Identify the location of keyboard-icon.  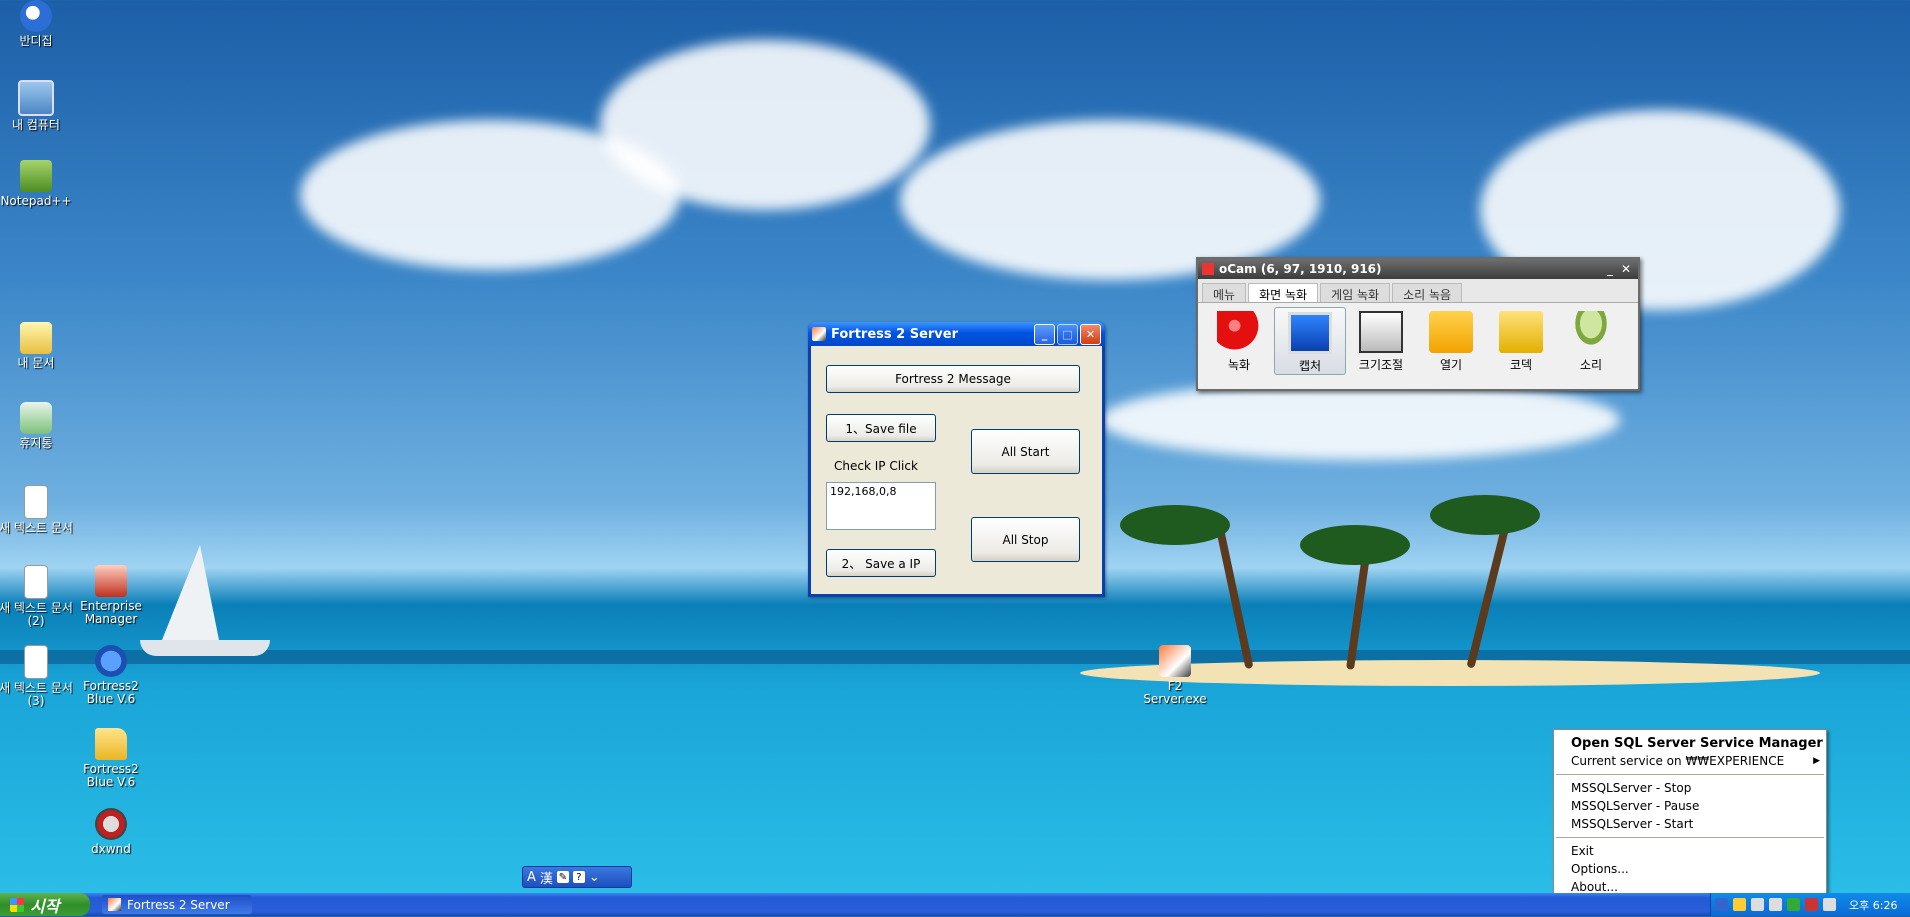
(1757, 904).